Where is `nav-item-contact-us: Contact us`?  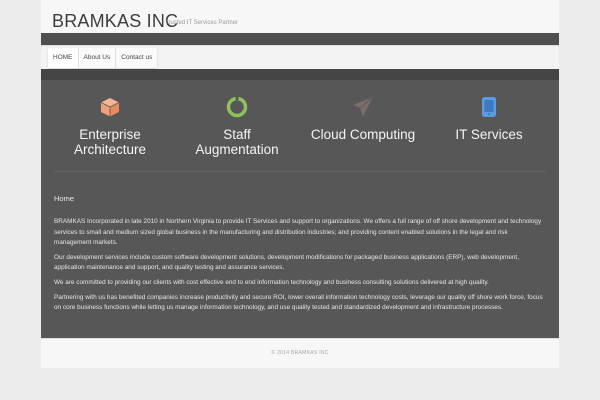
nav-item-contact-us: Contact us is located at coordinates (136, 58).